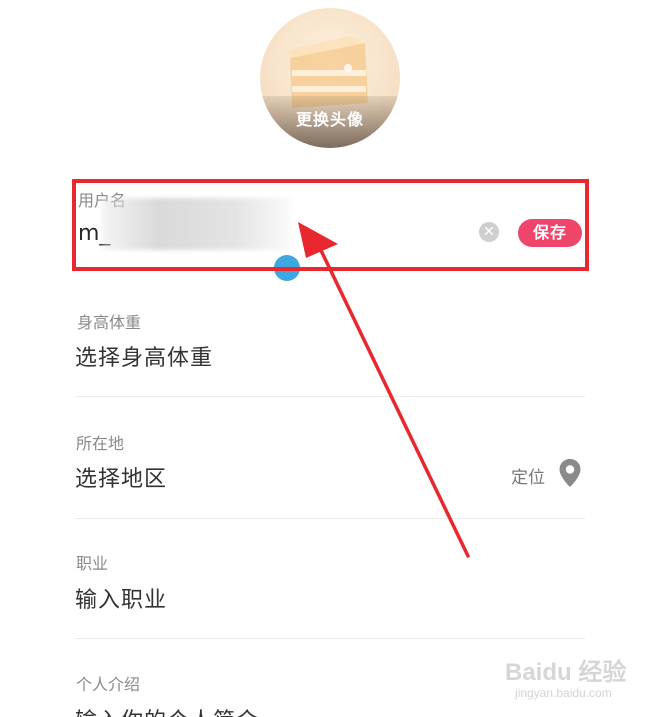  Describe the element at coordinates (566, 672) in the screenshot. I see `watermark-main-text: Baidu 经验` at that location.